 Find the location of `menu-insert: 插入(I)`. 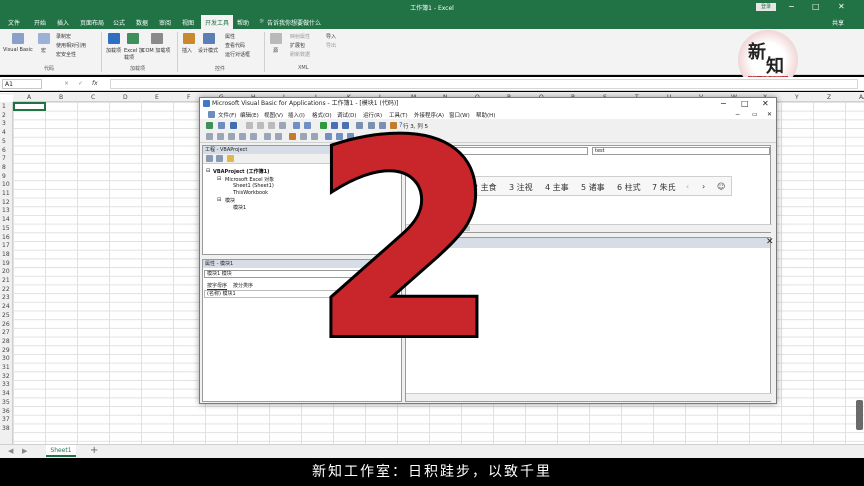

menu-insert: 插入(I) is located at coordinates (296, 115).